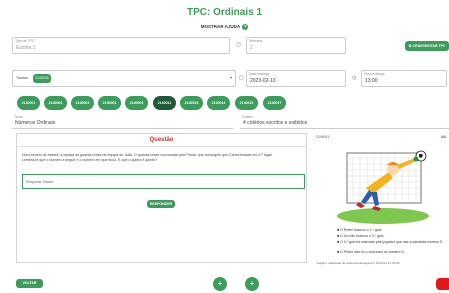  I want to click on hora-field: Hora entrega 13:00, so click(404, 78).